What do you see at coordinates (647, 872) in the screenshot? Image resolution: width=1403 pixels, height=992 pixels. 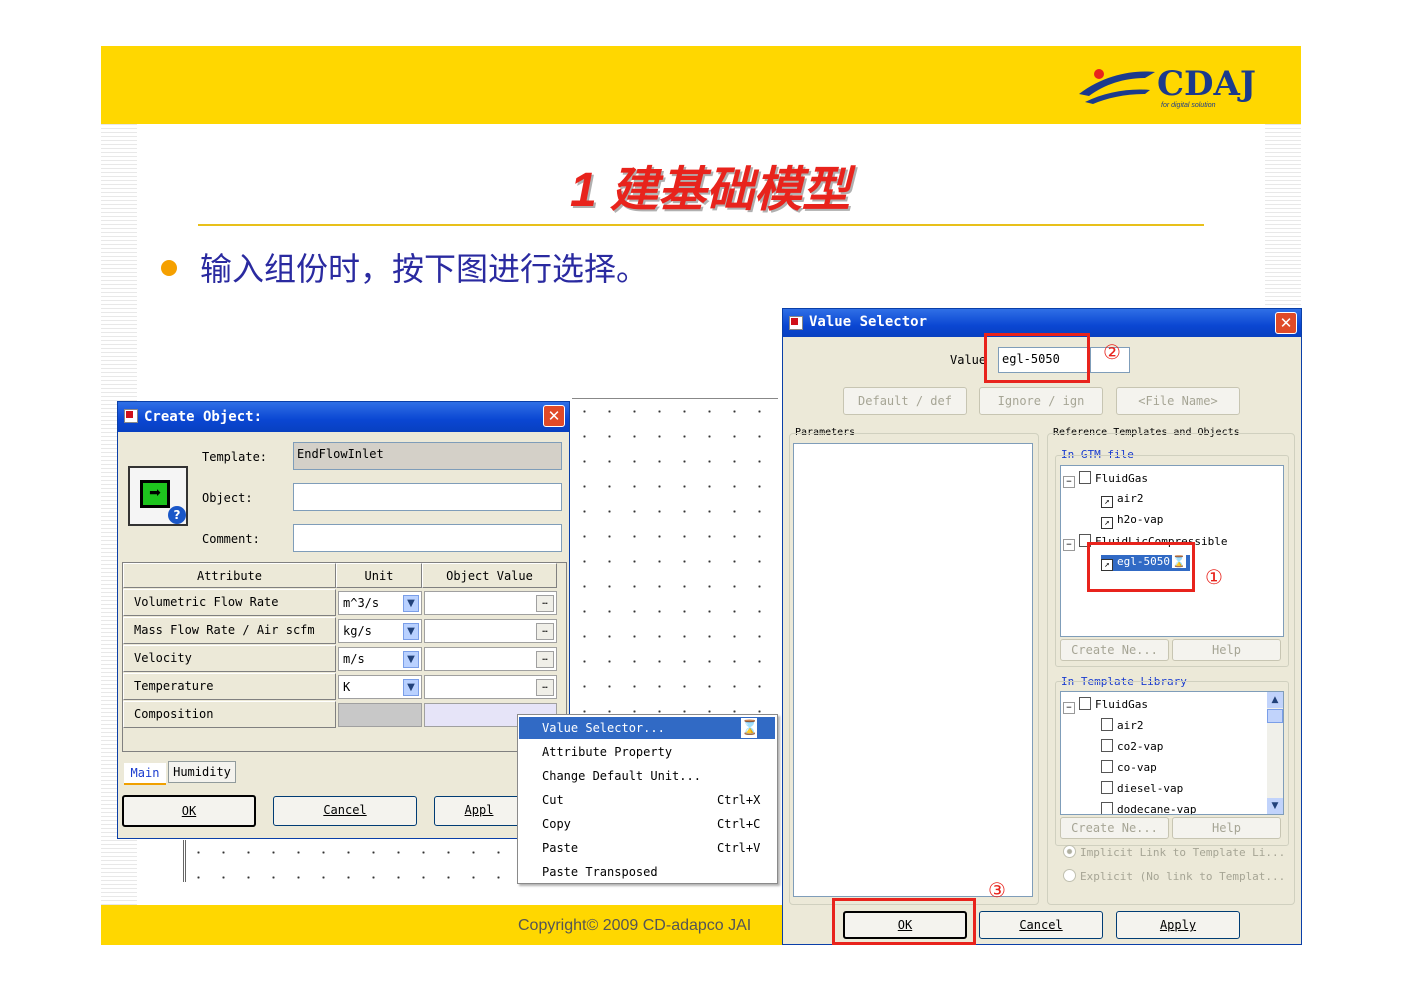 I see `menu-item-paste-transposed: Paste Transposed` at bounding box center [647, 872].